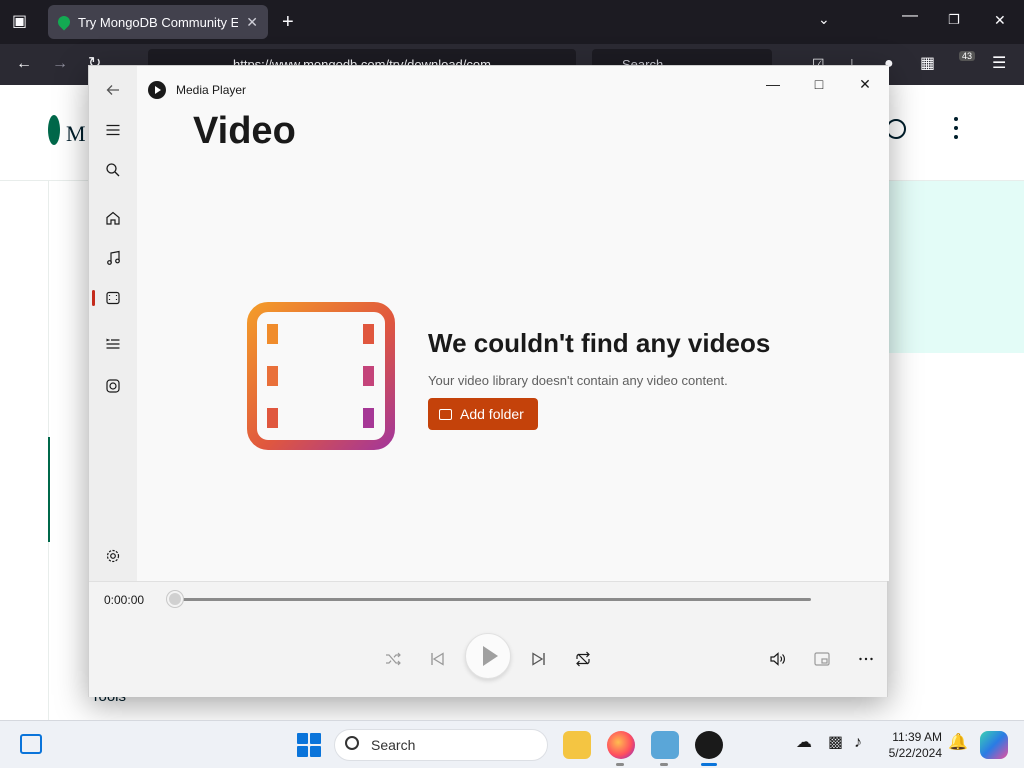 This screenshot has height=768, width=1024. Describe the element at coordinates (113, 218) in the screenshot. I see `home-icon` at that location.